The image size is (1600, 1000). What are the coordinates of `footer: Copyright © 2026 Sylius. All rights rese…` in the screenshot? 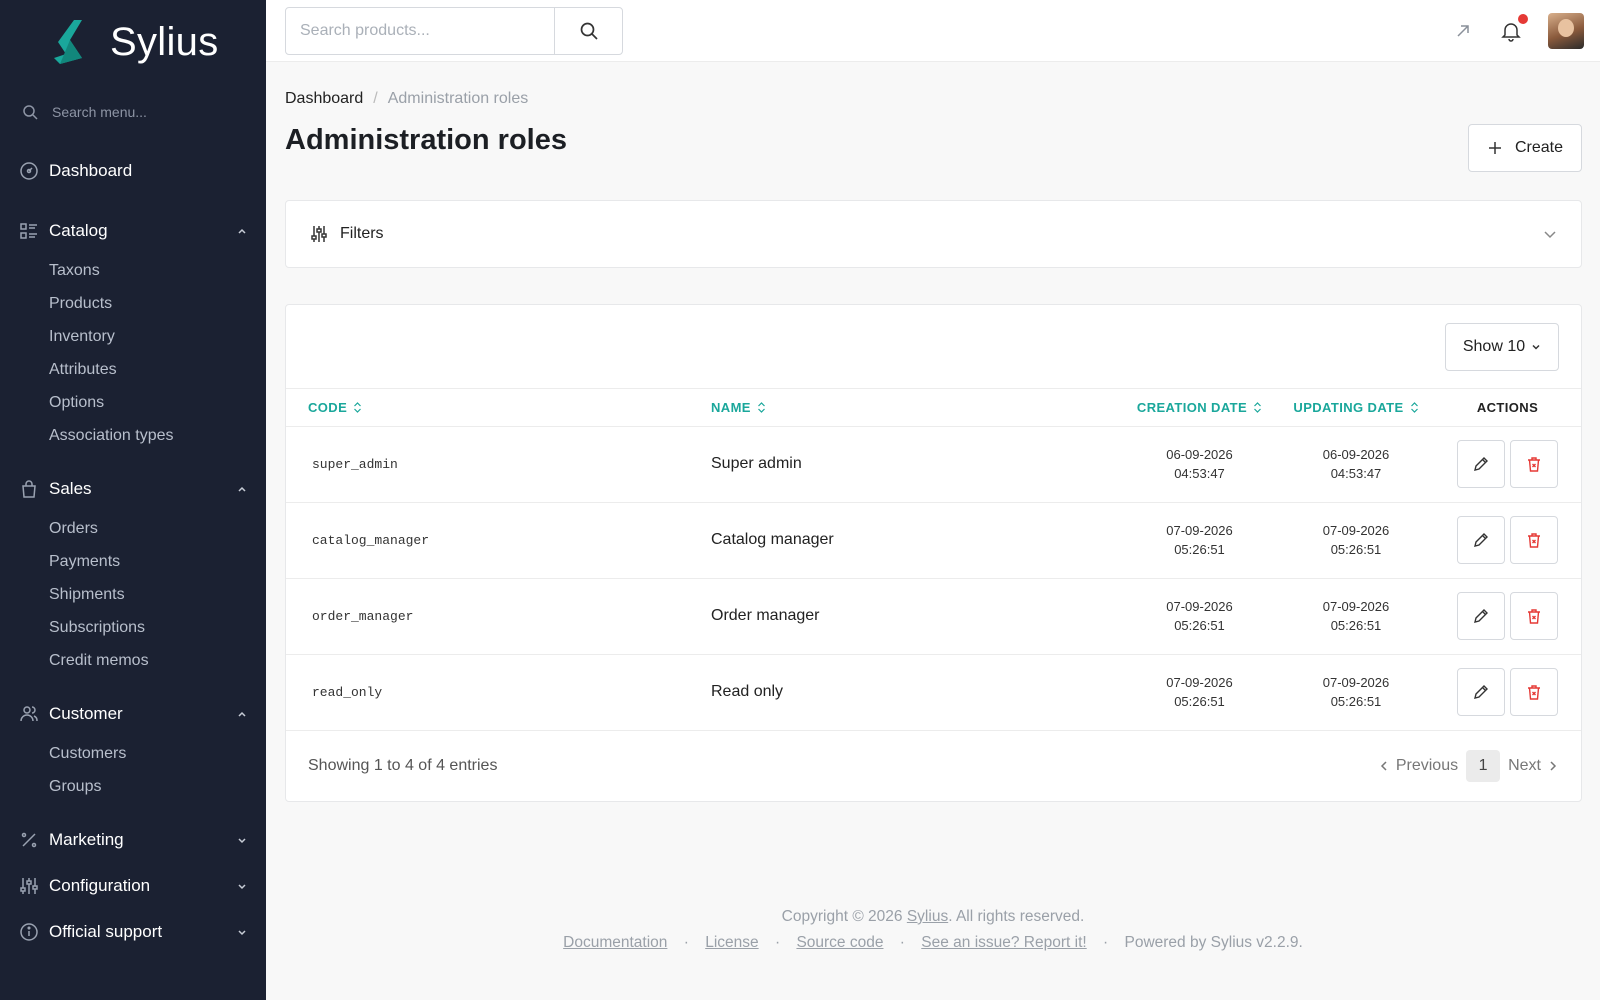 It's located at (933, 930).